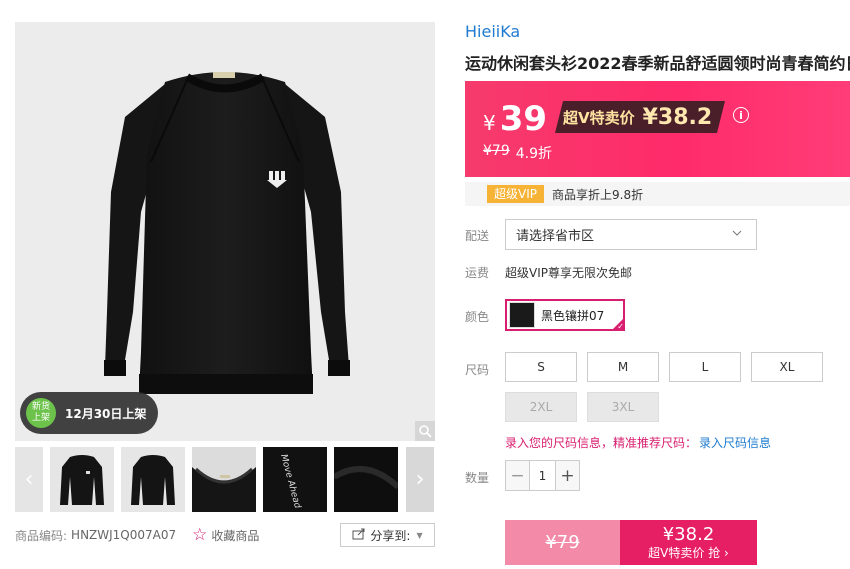 The height and width of the screenshot is (569, 850). I want to click on brand-link: HieiiKa, so click(492, 31).